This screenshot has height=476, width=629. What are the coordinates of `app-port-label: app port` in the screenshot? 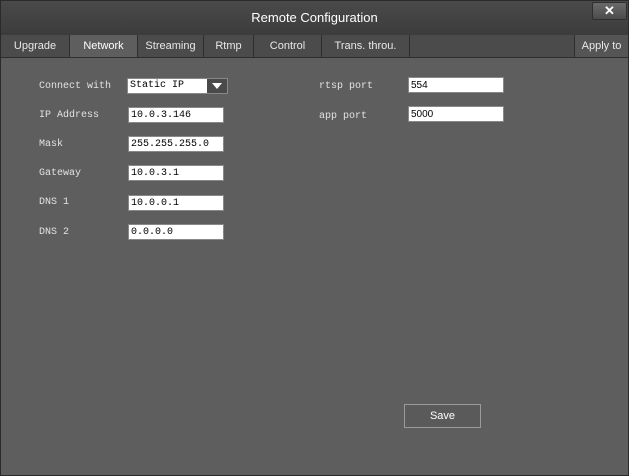 It's located at (343, 116).